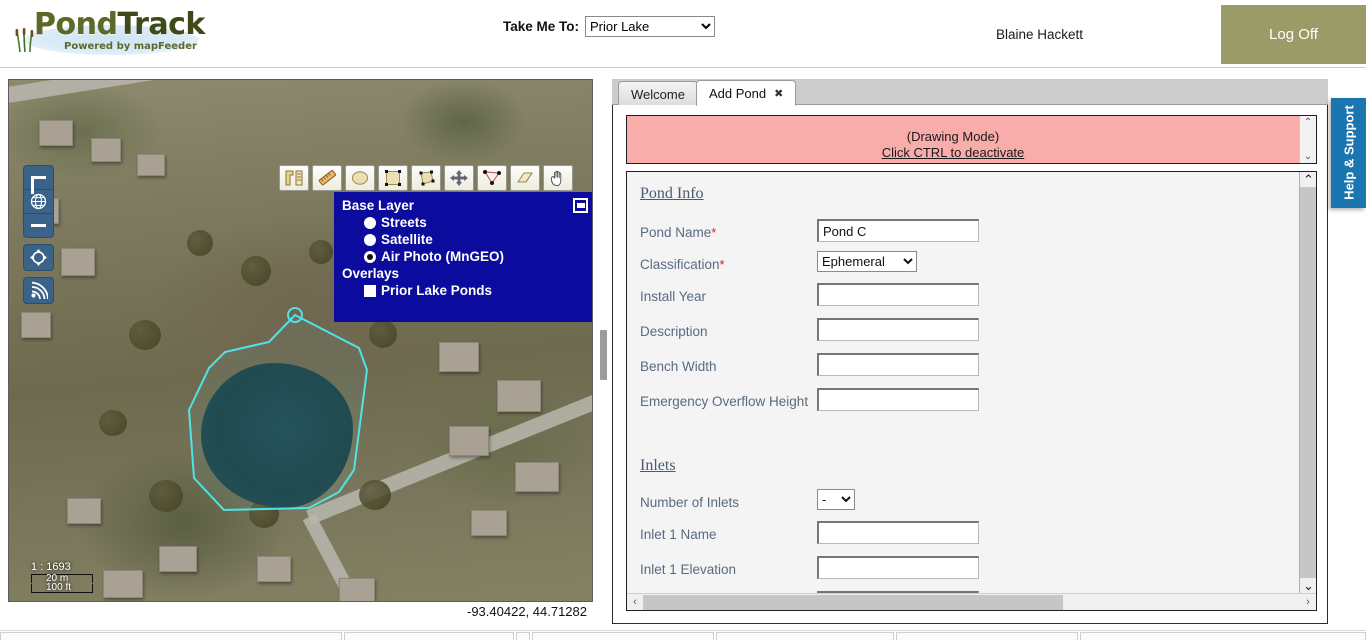  What do you see at coordinates (51, 567) in the screenshot?
I see `map-scale-ratio: 1 : 1693` at bounding box center [51, 567].